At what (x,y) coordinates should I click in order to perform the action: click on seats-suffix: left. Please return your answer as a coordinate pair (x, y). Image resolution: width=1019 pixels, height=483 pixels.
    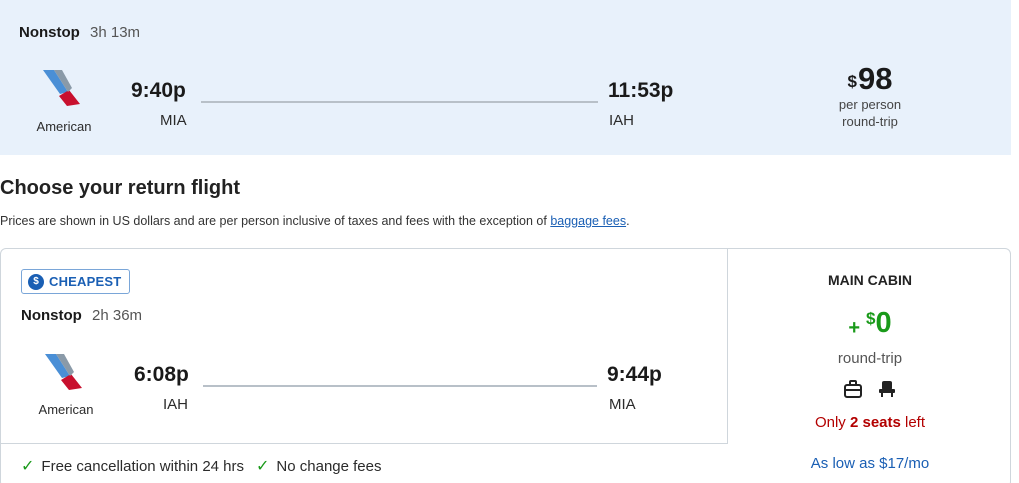
    Looking at the image, I should click on (913, 422).